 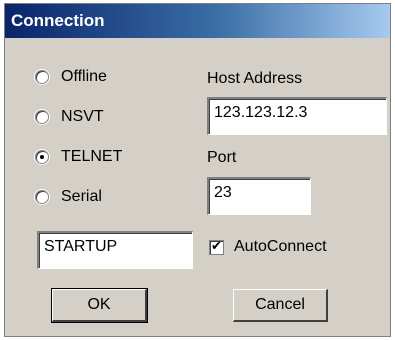 I want to click on checkmark-icon: ✔, so click(x=216, y=245).